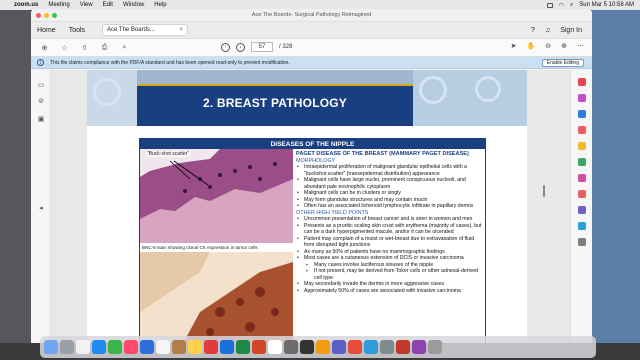 The image size is (640, 360). What do you see at coordinates (470, 98) in the screenshot?
I see `banner-image-right` at bounding box center [470, 98].